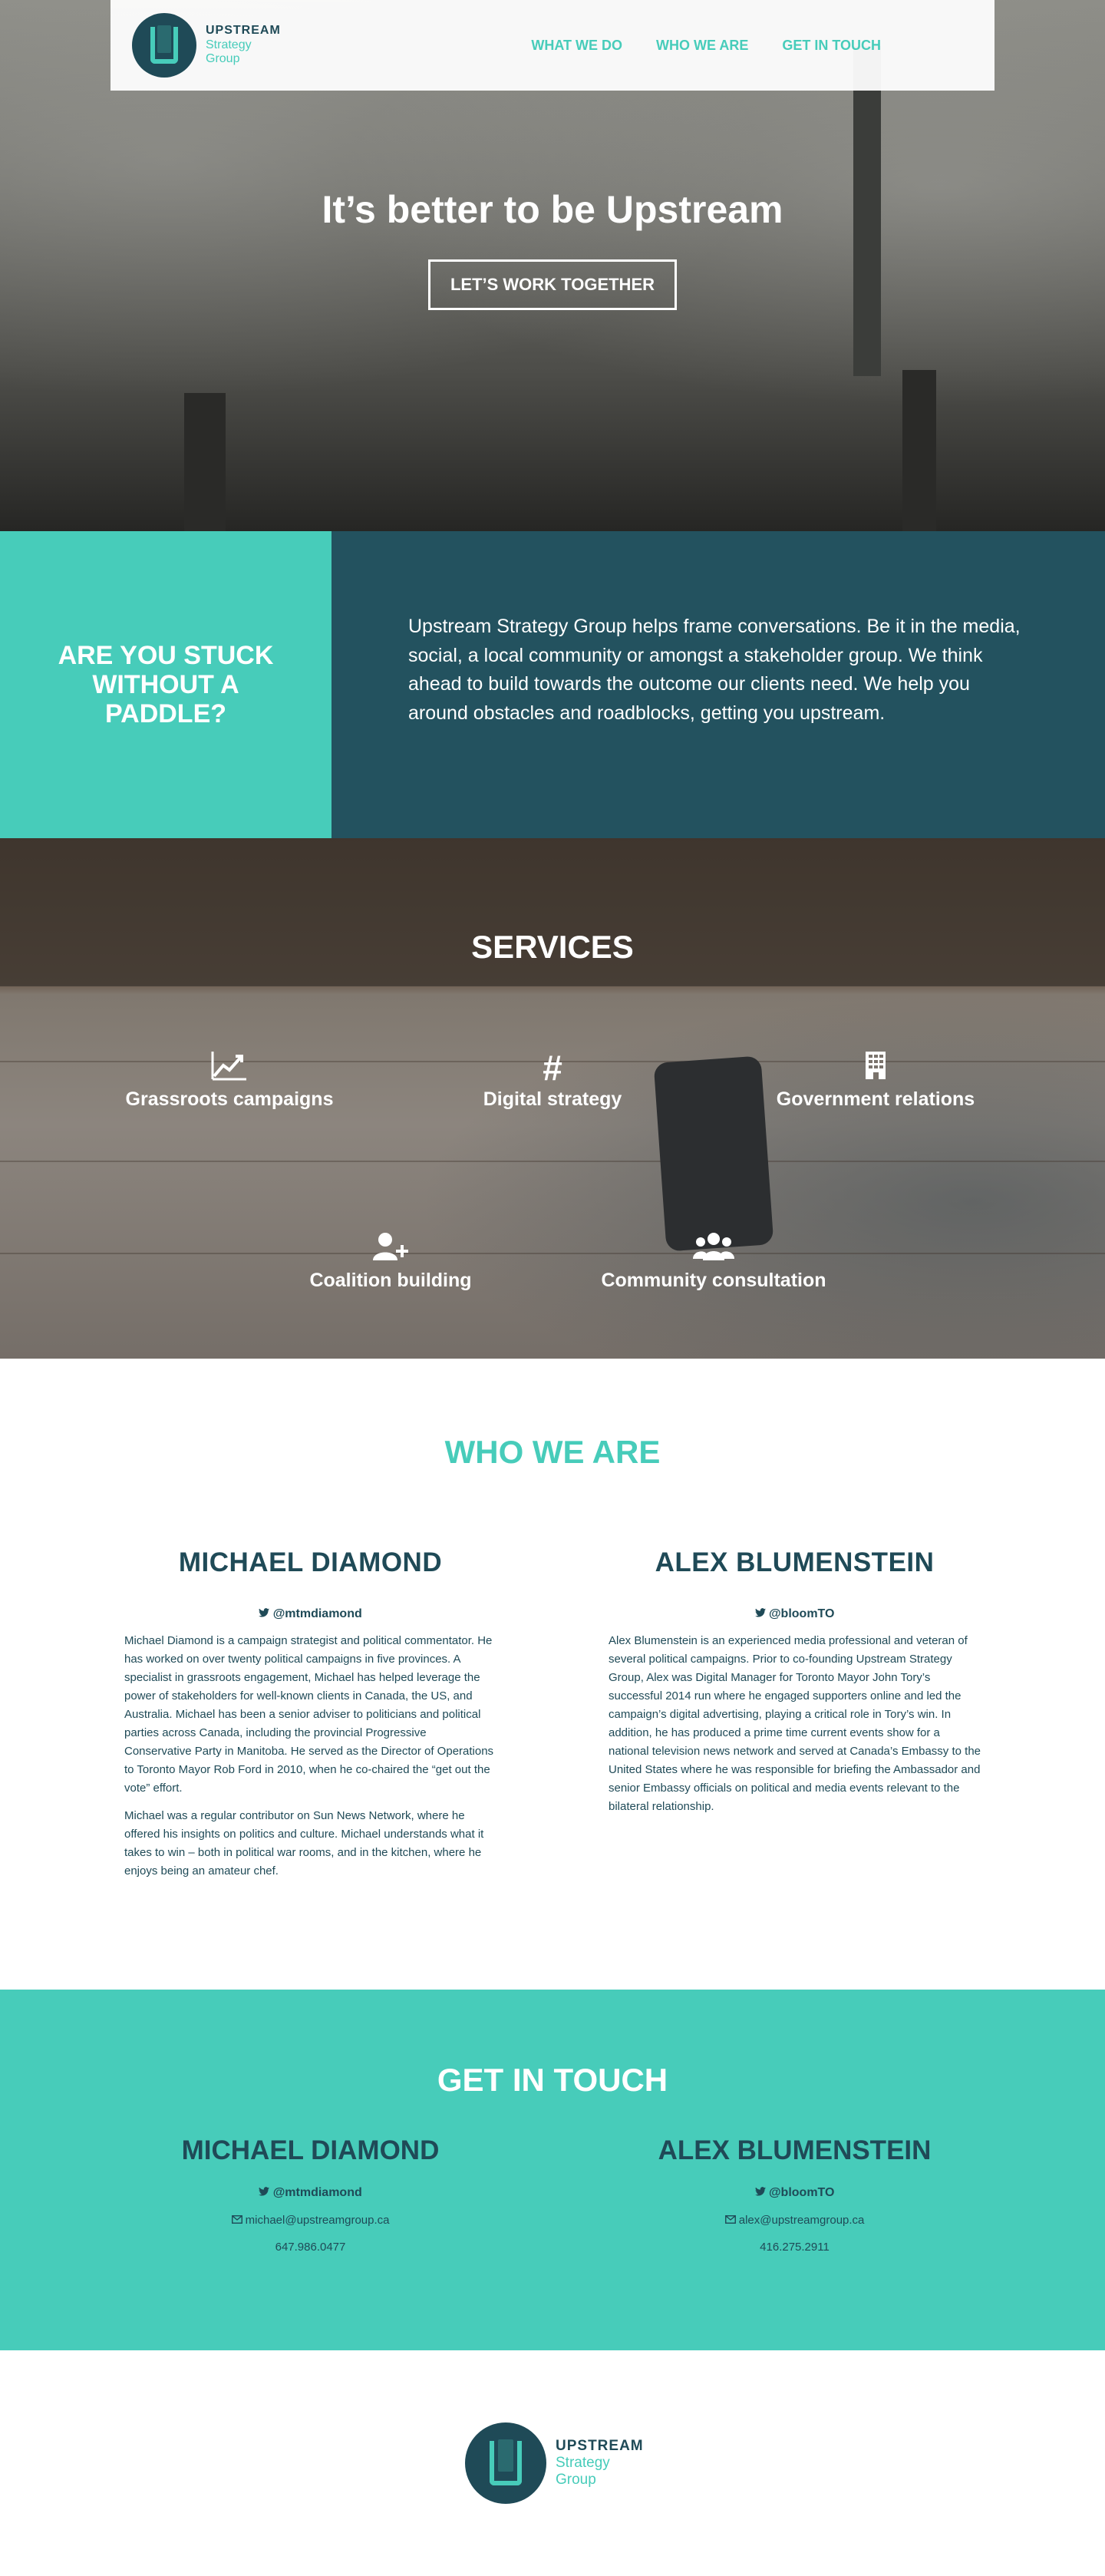  I want to click on email-text: michael@upstreamgroup.ca, so click(317, 2220).